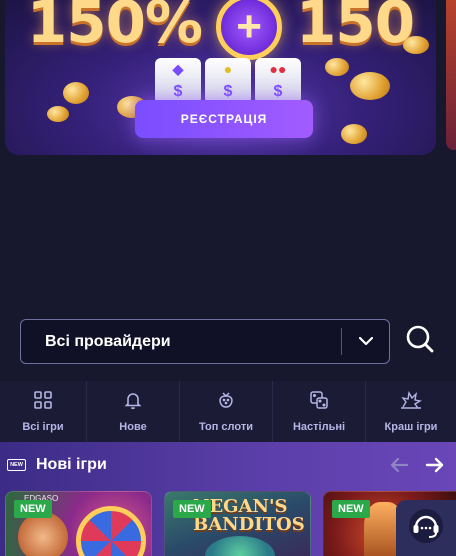 This screenshot has width=456, height=556. Describe the element at coordinates (411, 402) in the screenshot. I see `explosion-icon` at that location.